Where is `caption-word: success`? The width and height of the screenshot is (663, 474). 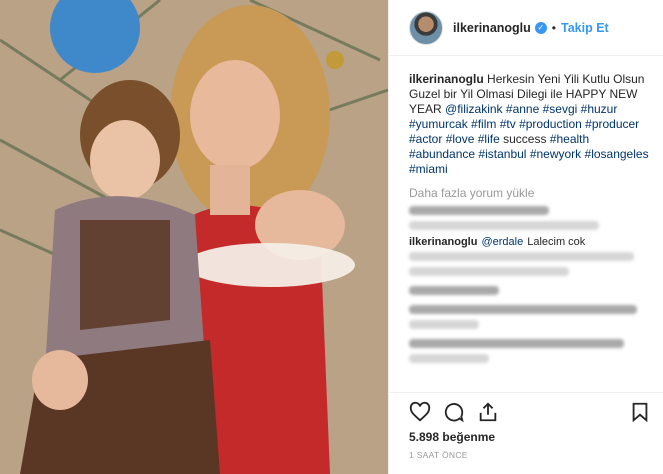
caption-word: success is located at coordinates (525, 139).